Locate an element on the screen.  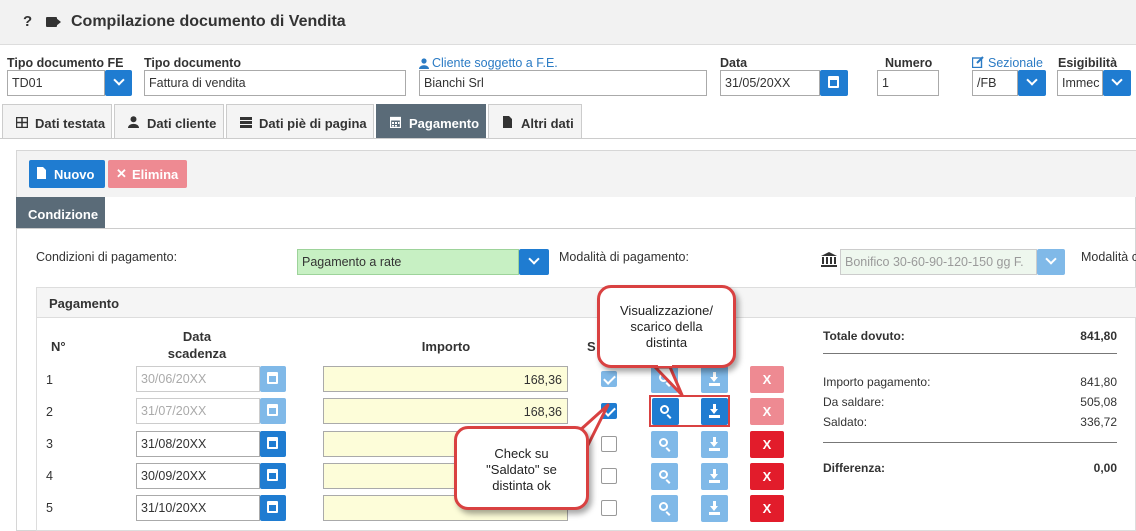
tab-condizione: Condizione is located at coordinates (60, 213).